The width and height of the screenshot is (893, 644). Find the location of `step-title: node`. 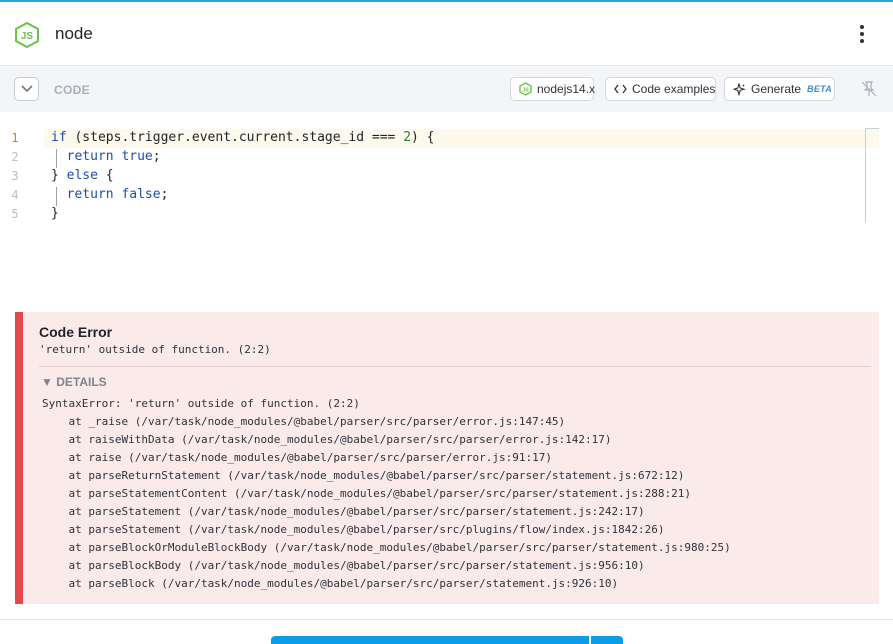

step-title: node is located at coordinates (74, 33).